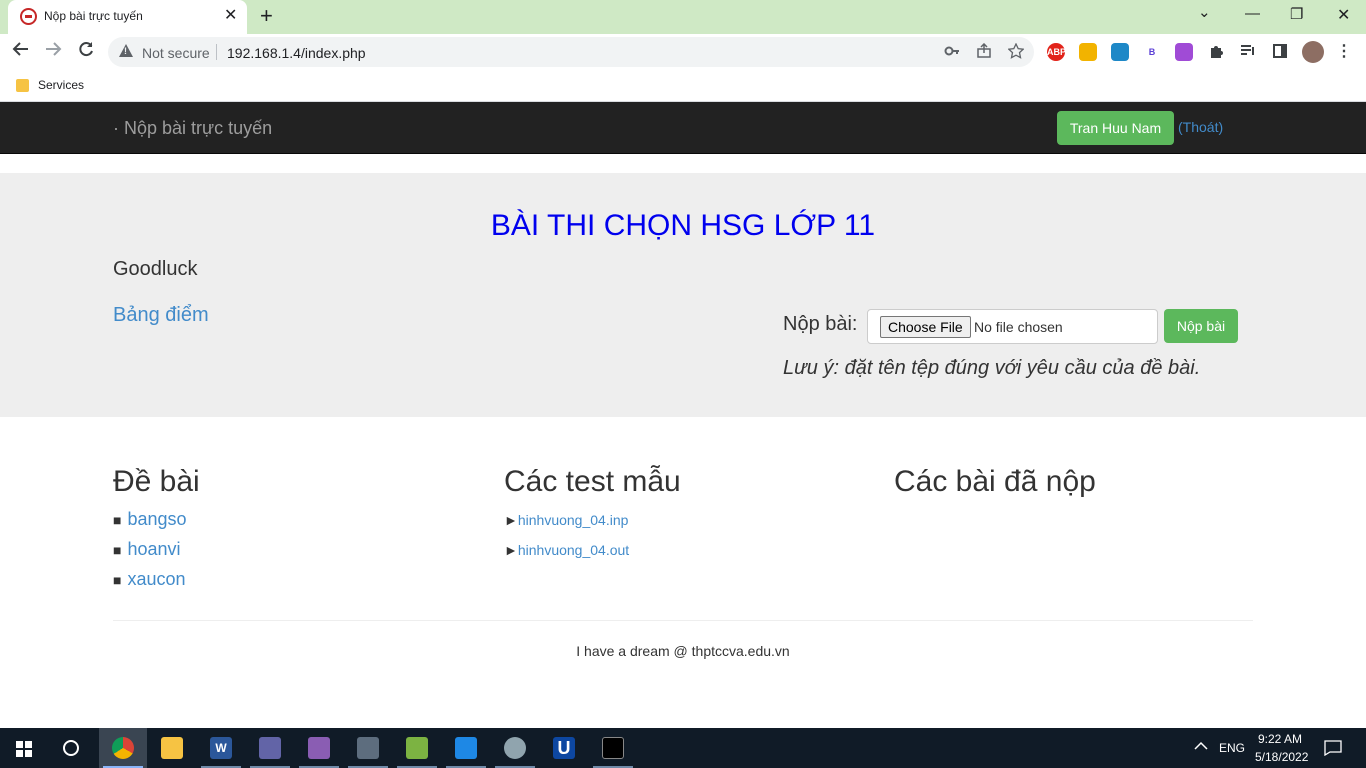 The height and width of the screenshot is (768, 1366). I want to click on address-divider, so click(216, 52).